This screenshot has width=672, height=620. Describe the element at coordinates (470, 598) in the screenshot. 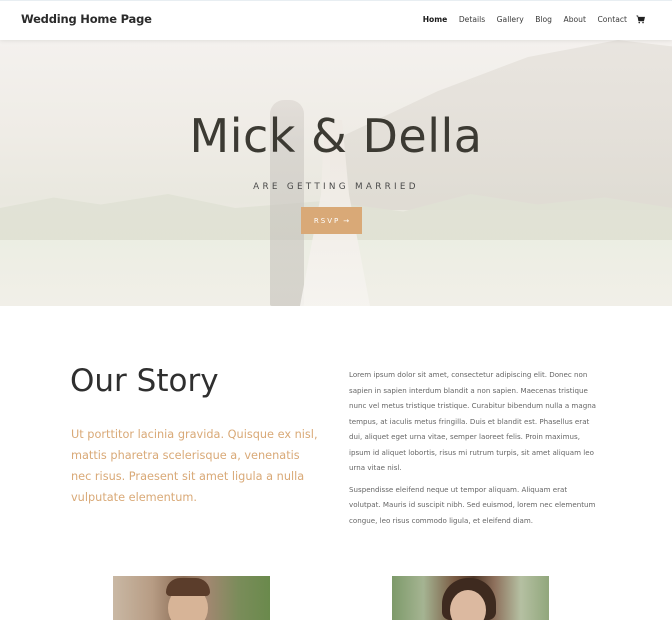

I see `bride-photo` at that location.